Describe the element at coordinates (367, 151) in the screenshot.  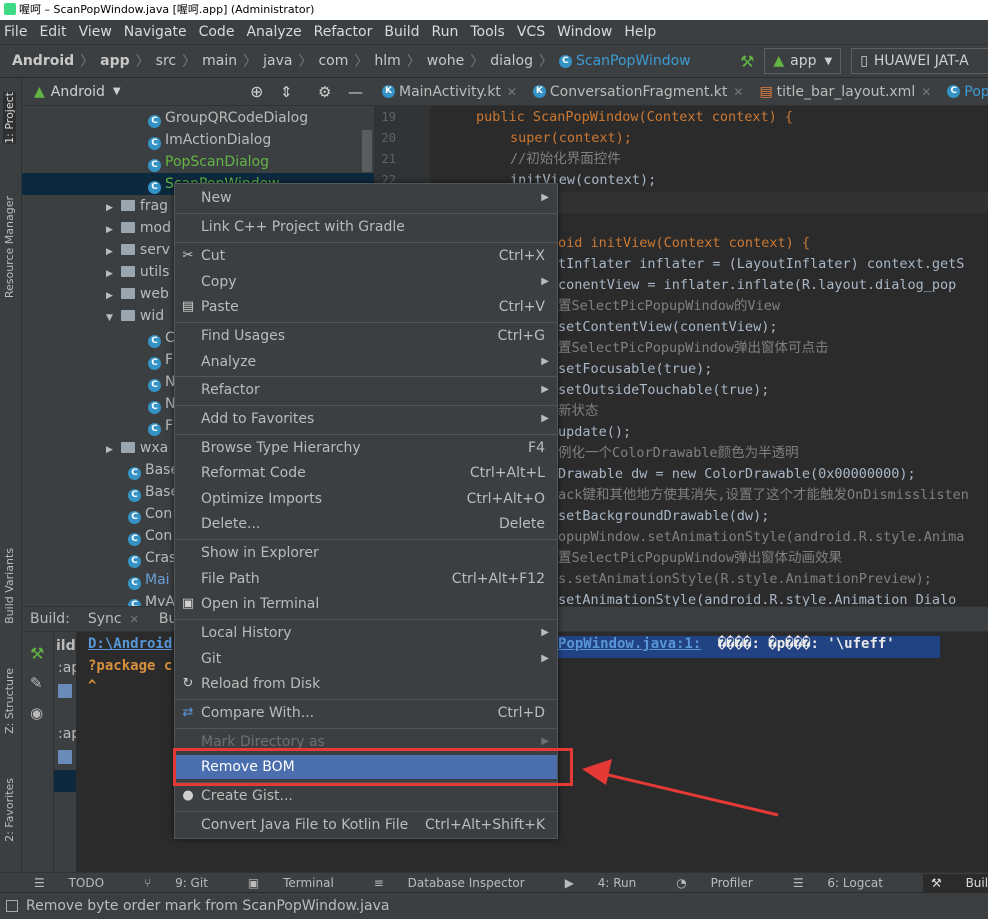
I see `scrollbar-thumb` at that location.